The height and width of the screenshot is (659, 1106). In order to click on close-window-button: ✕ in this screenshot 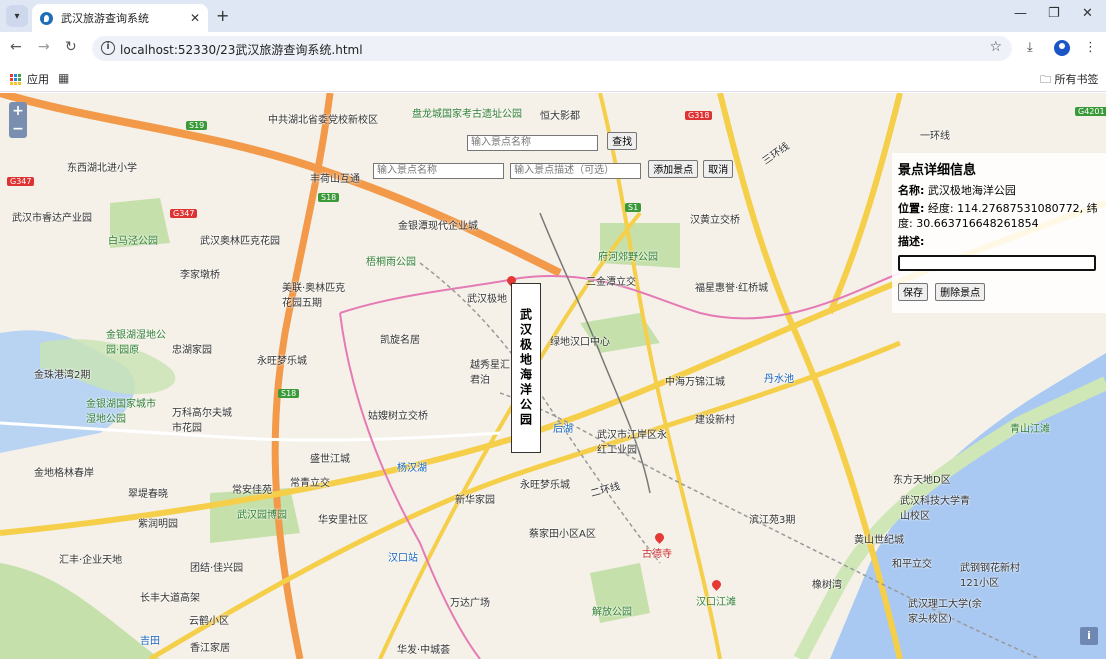, I will do `click(1087, 13)`.